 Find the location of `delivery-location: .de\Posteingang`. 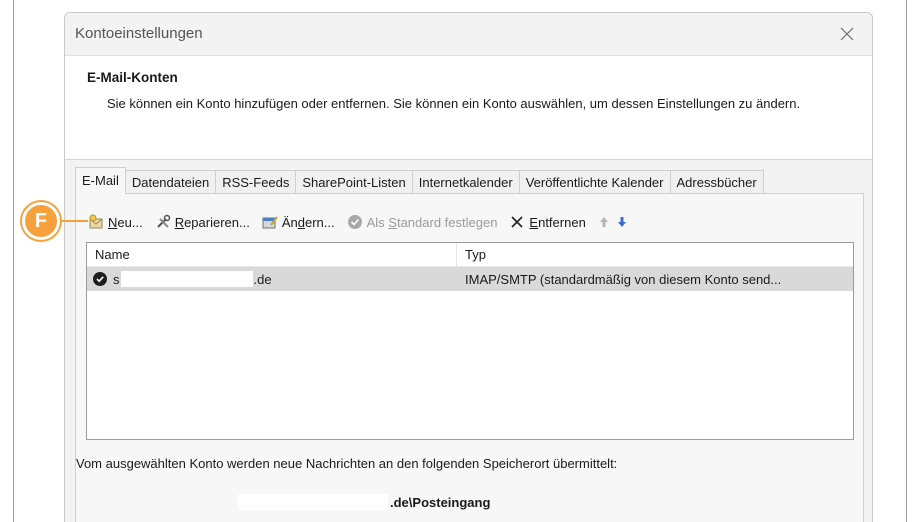

delivery-location: .de\Posteingang is located at coordinates (364, 502).